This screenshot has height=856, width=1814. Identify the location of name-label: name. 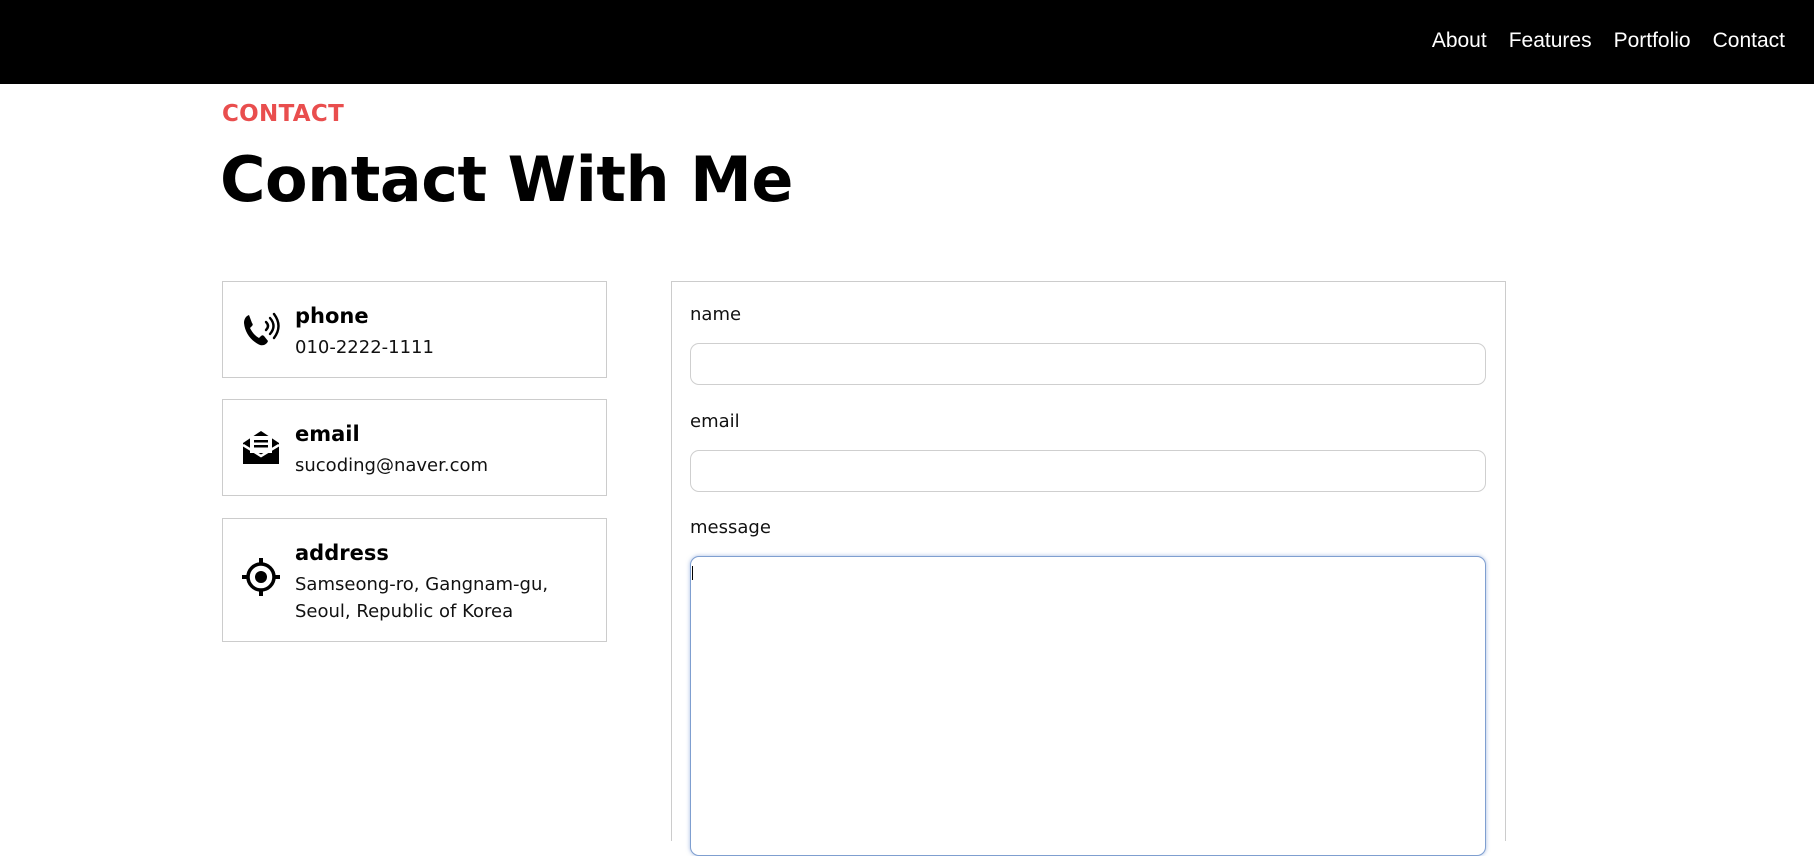
(716, 314).